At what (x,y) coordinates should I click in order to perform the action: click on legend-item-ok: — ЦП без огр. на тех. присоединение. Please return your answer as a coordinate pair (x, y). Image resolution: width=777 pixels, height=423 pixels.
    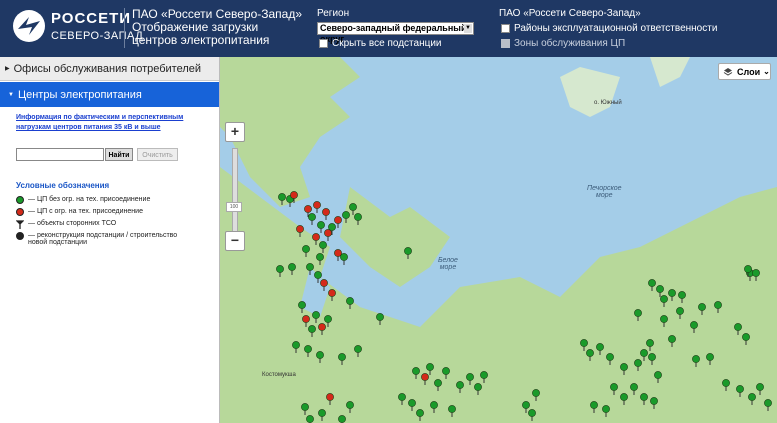
    Looking at the image, I should click on (83, 200).